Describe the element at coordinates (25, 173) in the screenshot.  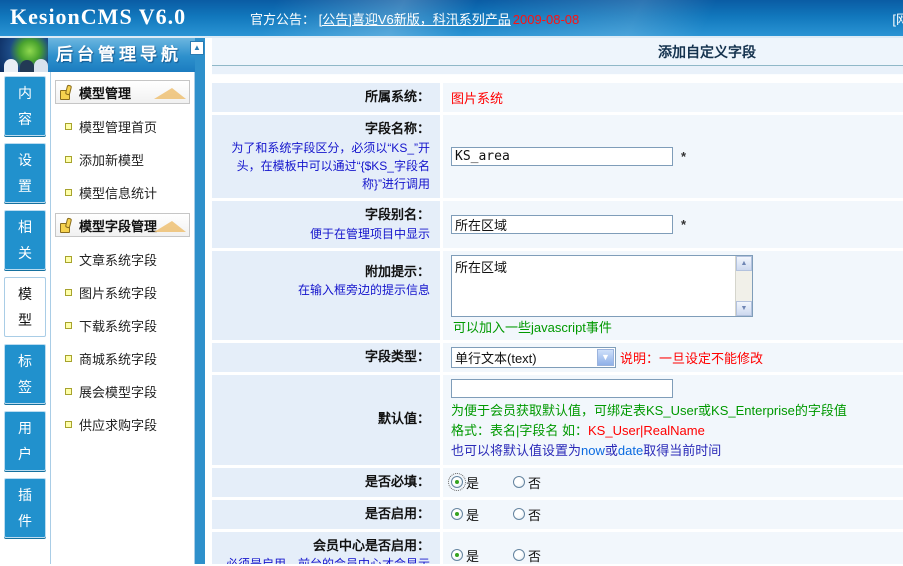
I see `sidebar-tab-settings: 设置` at that location.